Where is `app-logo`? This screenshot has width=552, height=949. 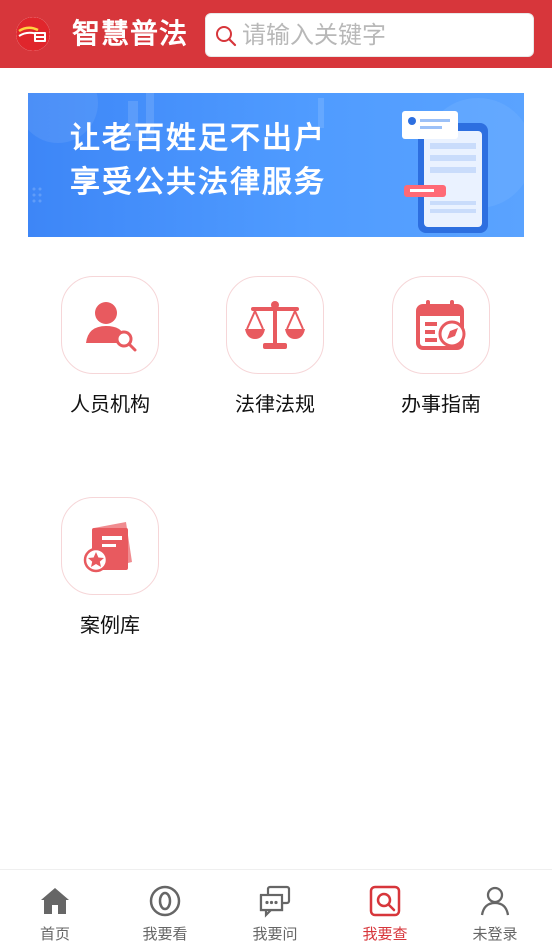 app-logo is located at coordinates (33, 34).